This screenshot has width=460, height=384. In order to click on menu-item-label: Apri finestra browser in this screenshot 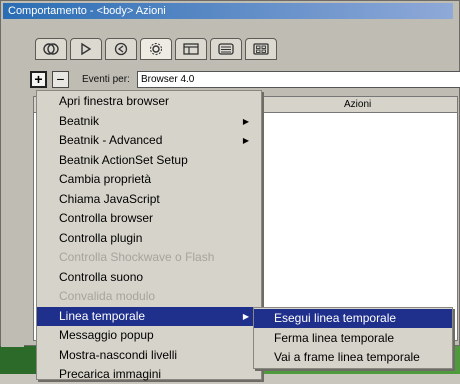, I will do `click(114, 101)`.